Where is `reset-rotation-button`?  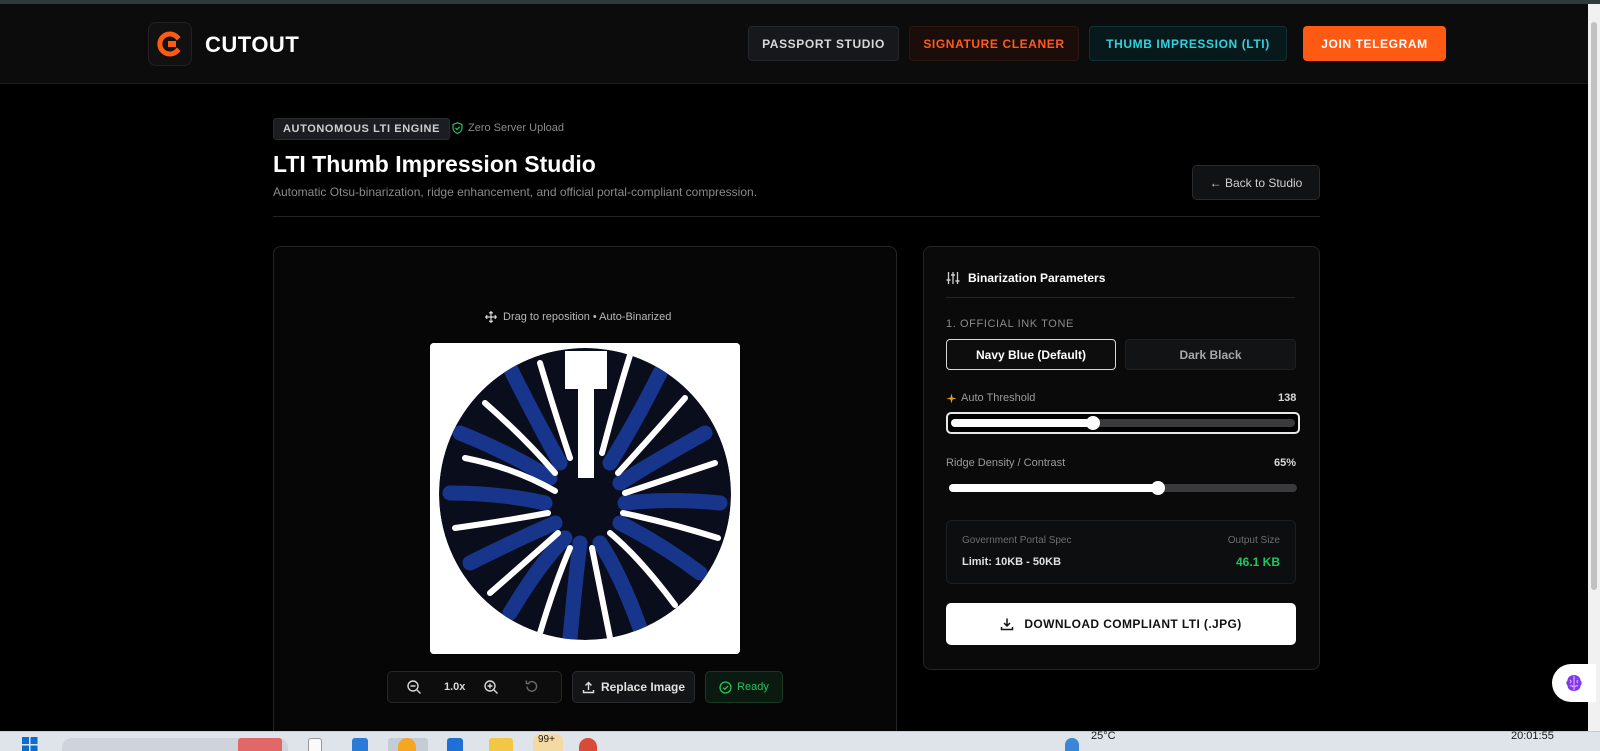
reset-rotation-button is located at coordinates (531, 686).